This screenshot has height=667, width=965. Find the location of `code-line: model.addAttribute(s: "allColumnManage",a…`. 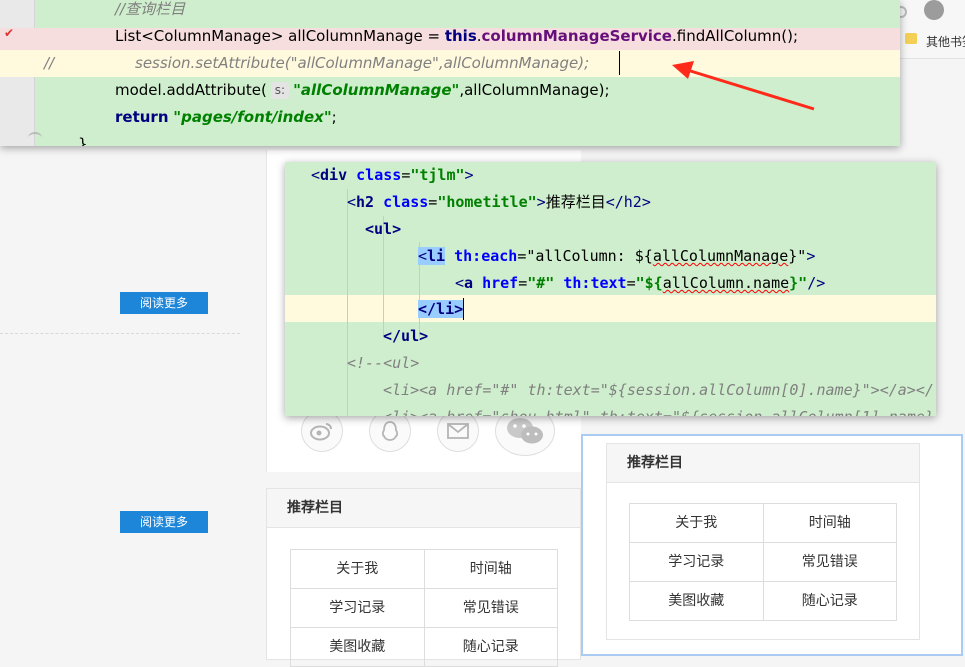

code-line: model.addAttribute(s: "allColumnManage",a… is located at coordinates (362, 90).